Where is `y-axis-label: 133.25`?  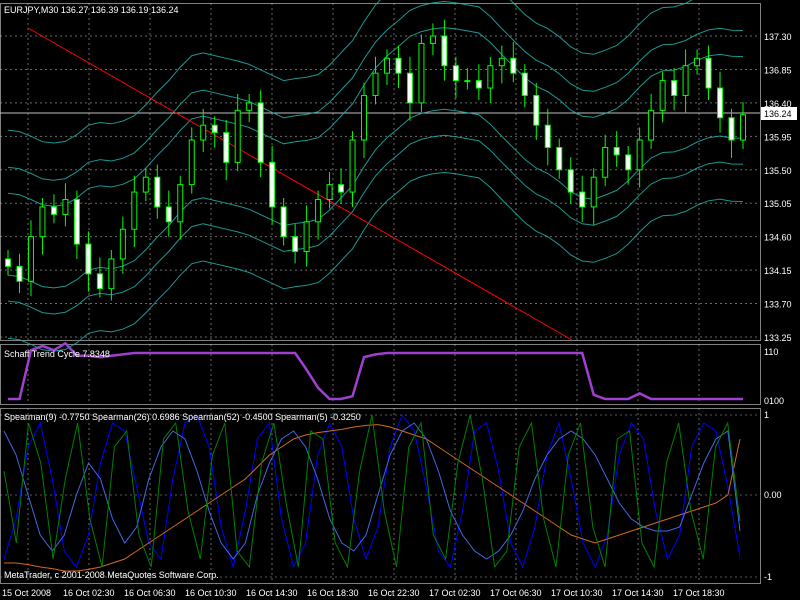
y-axis-label: 133.25 is located at coordinates (778, 338).